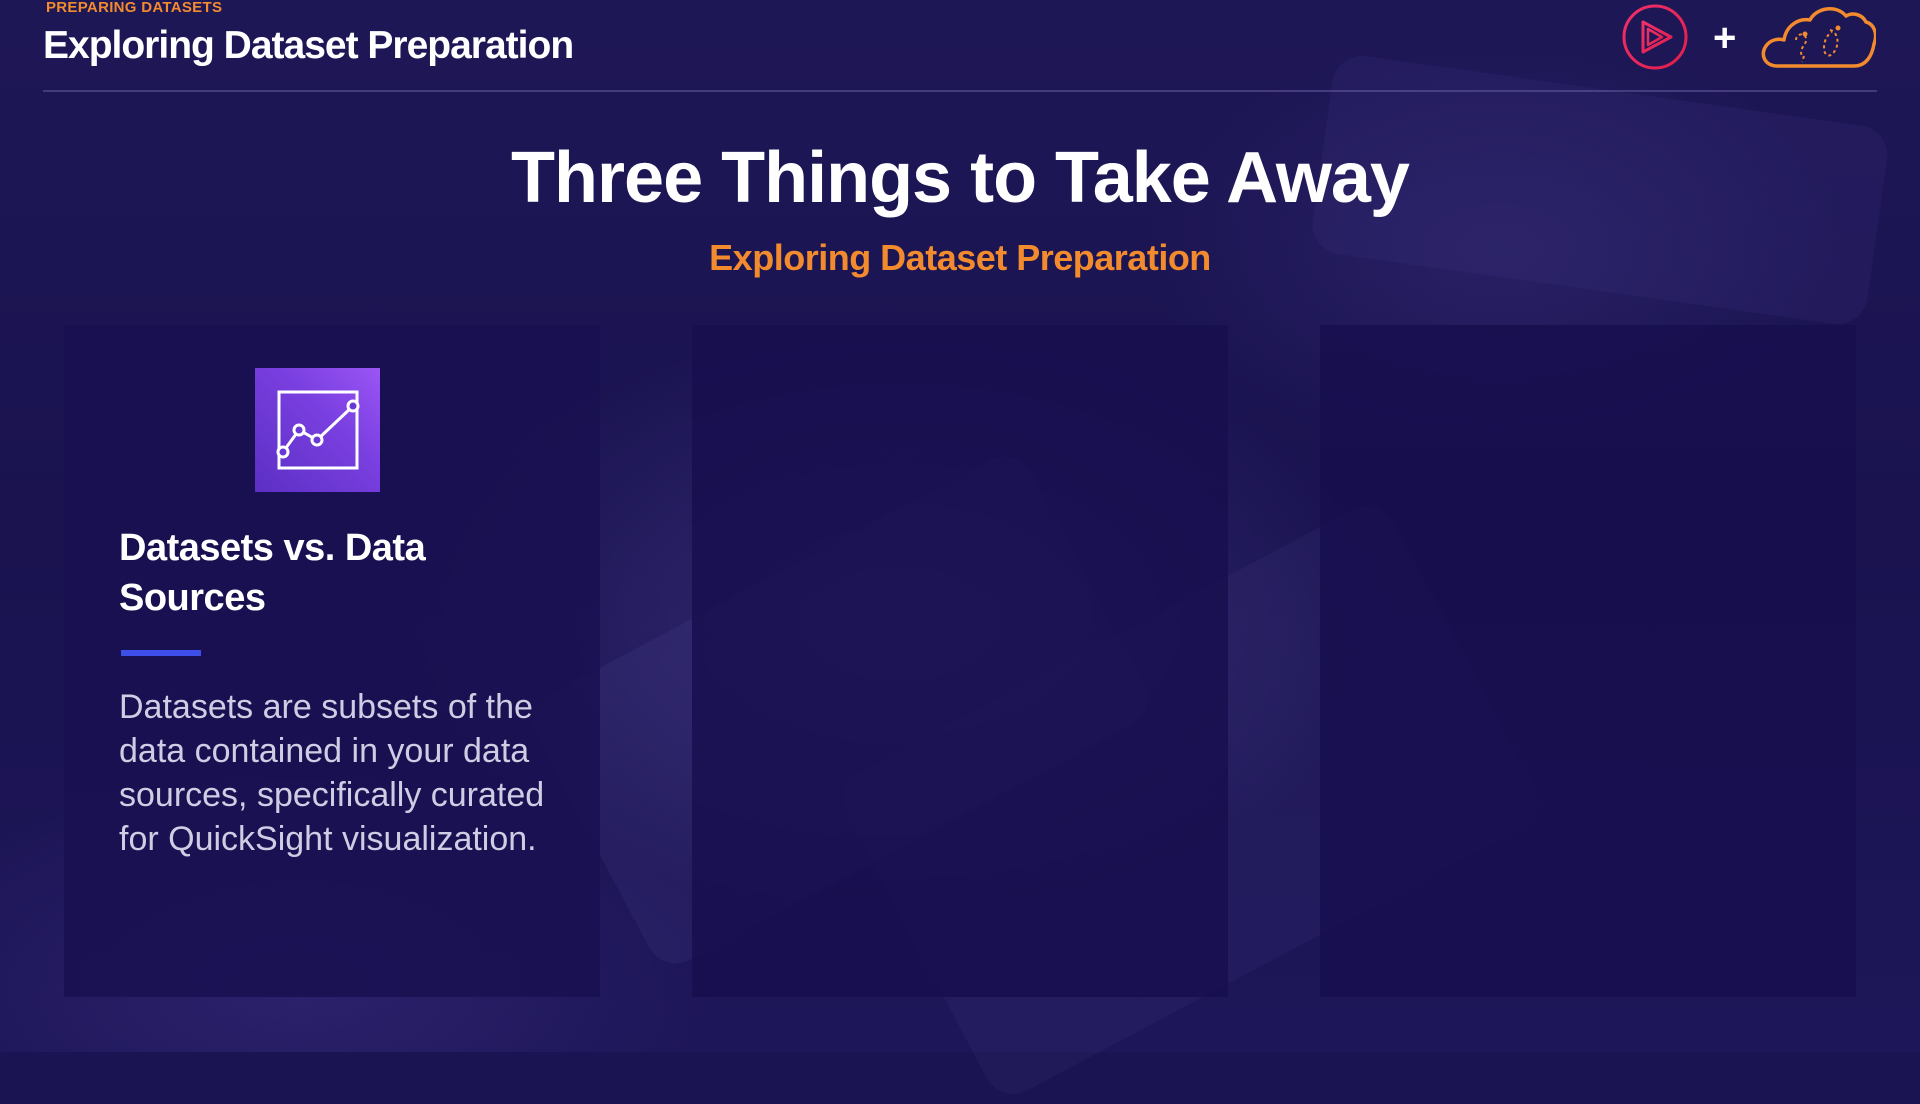  I want to click on slide-subtitle: Exploring Dataset Preparation, so click(960, 257).